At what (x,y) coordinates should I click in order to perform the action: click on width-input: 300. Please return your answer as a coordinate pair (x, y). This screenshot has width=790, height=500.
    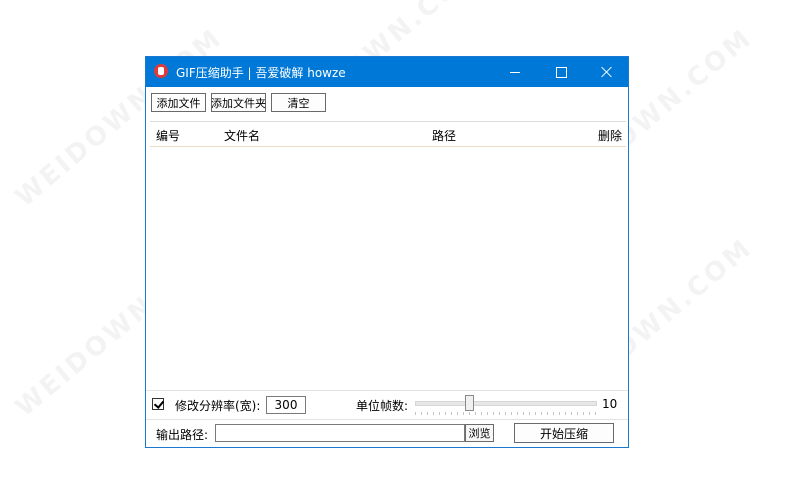
    Looking at the image, I should click on (286, 405).